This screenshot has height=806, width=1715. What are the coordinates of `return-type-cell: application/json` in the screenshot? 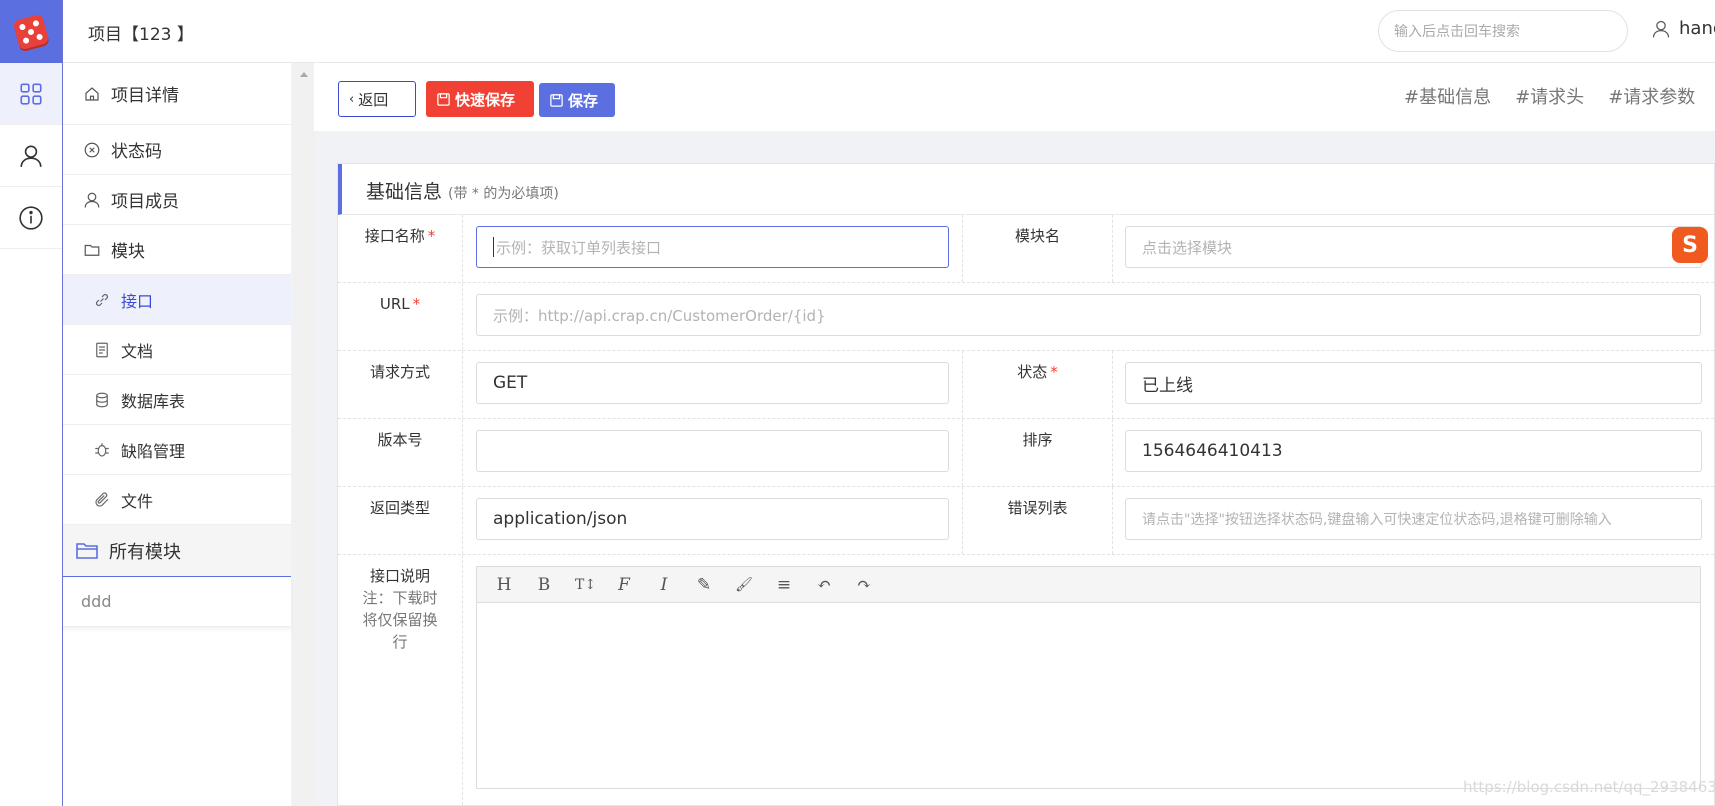 It's located at (713, 520).